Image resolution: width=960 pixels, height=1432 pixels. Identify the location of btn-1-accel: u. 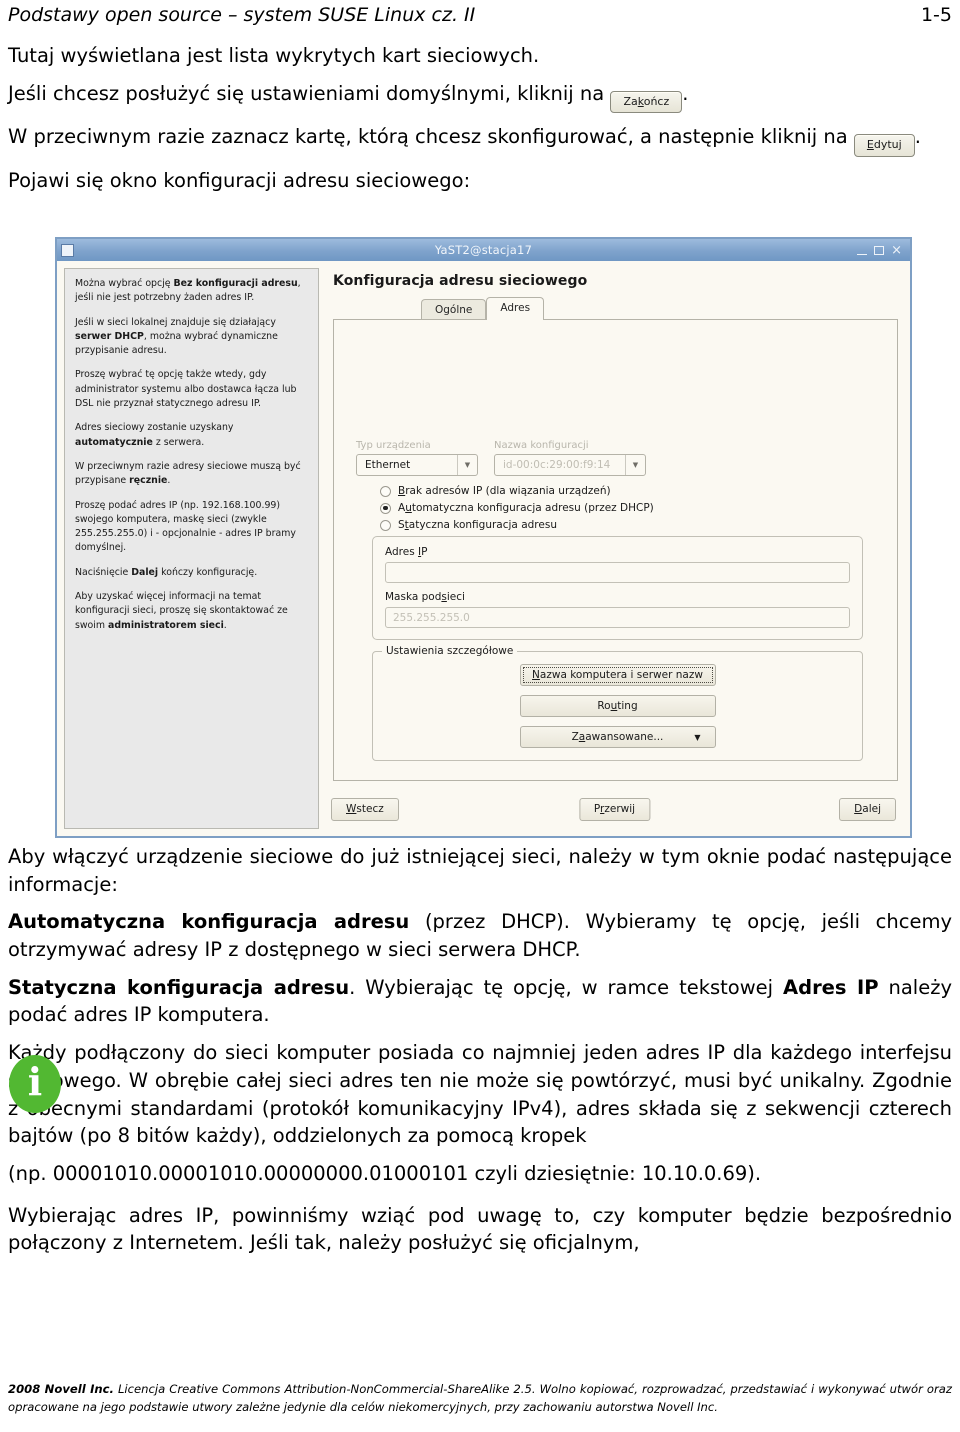
(614, 706).